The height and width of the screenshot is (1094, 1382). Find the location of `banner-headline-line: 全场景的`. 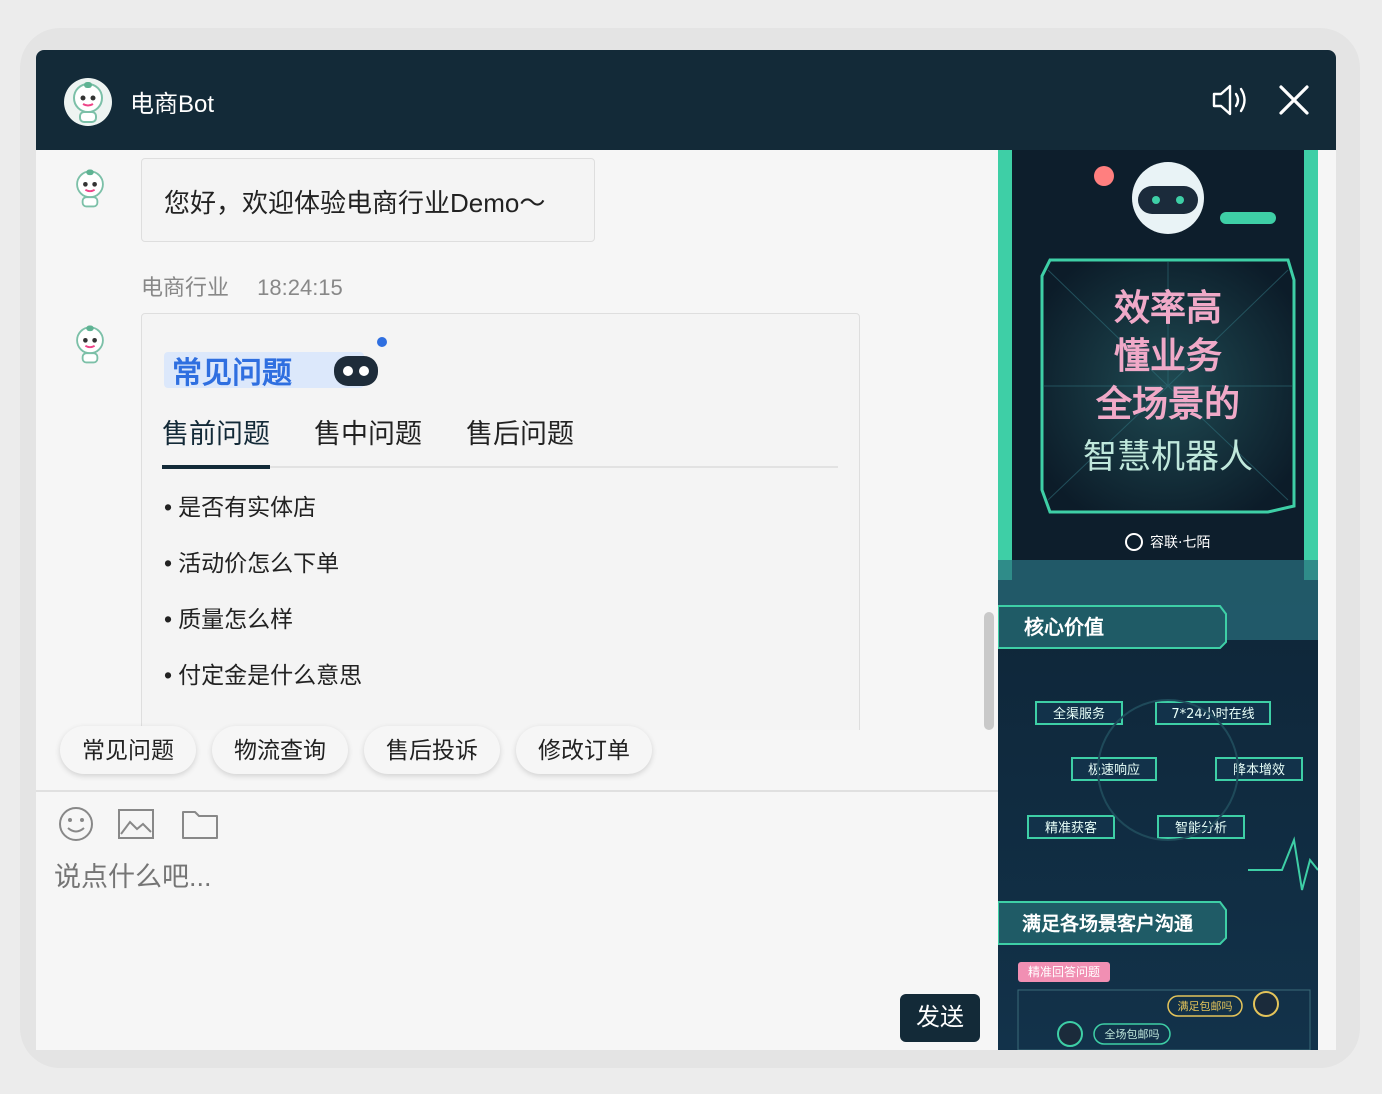

banner-headline-line: 全场景的 is located at coordinates (1167, 404).